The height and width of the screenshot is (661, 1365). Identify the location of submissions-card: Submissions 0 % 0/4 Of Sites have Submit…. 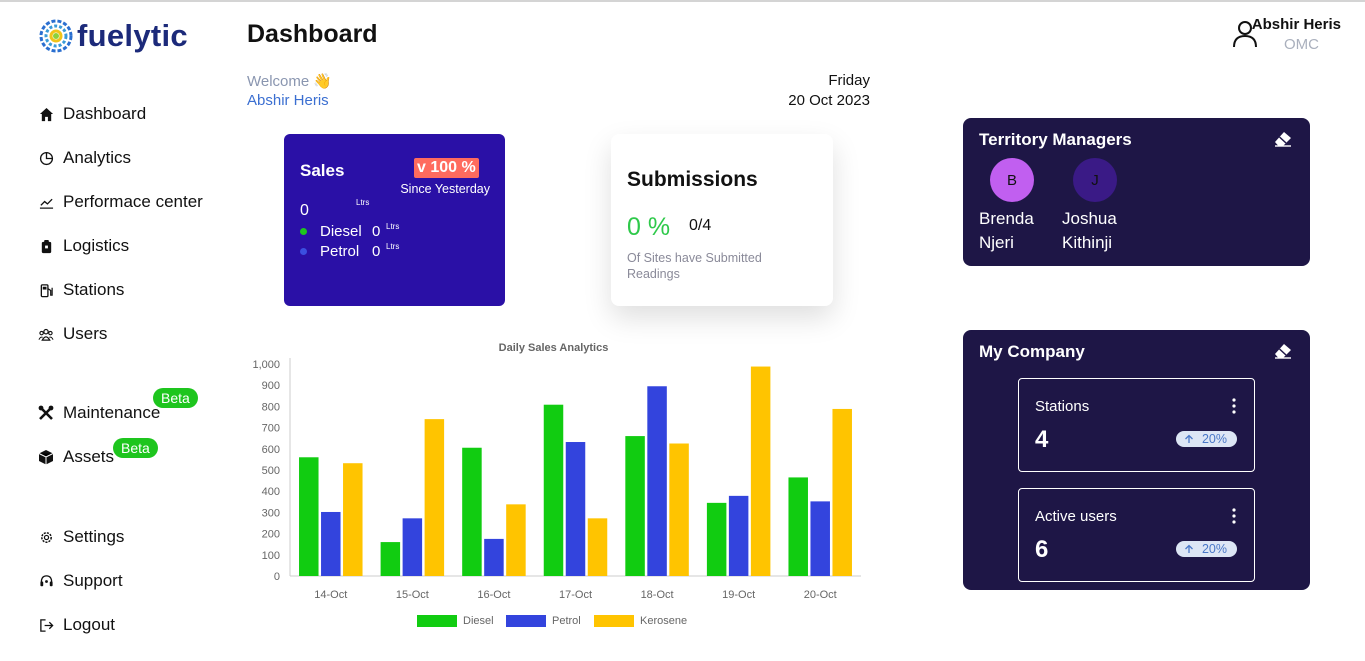
(722, 220).